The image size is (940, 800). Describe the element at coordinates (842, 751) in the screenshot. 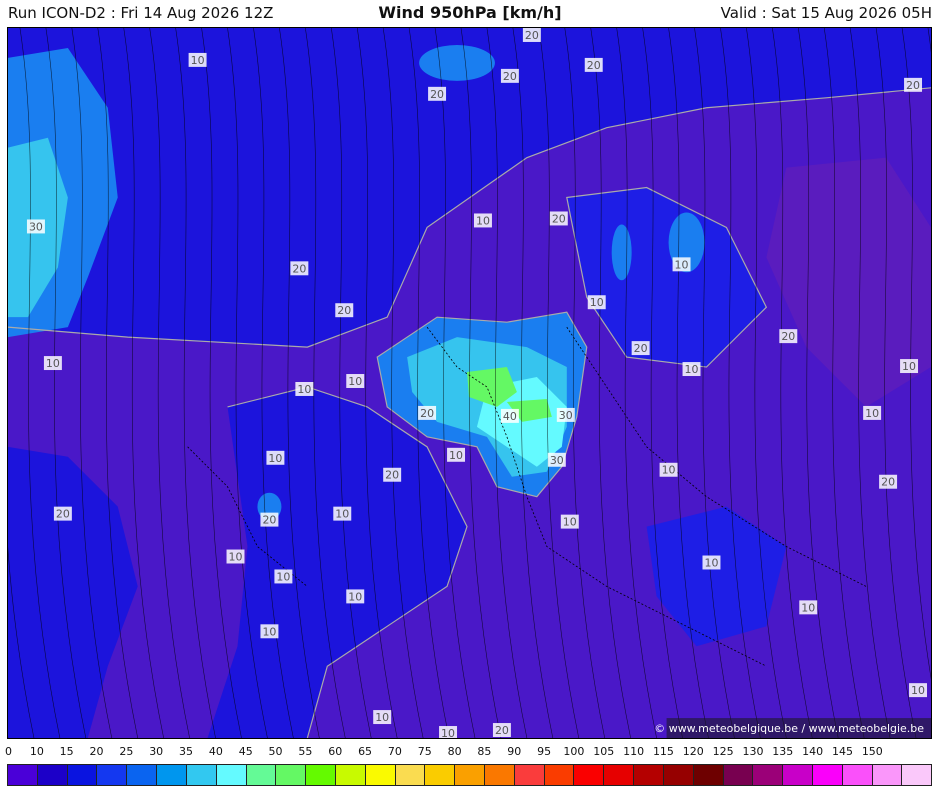

I see `colorbar-tick: 145` at that location.